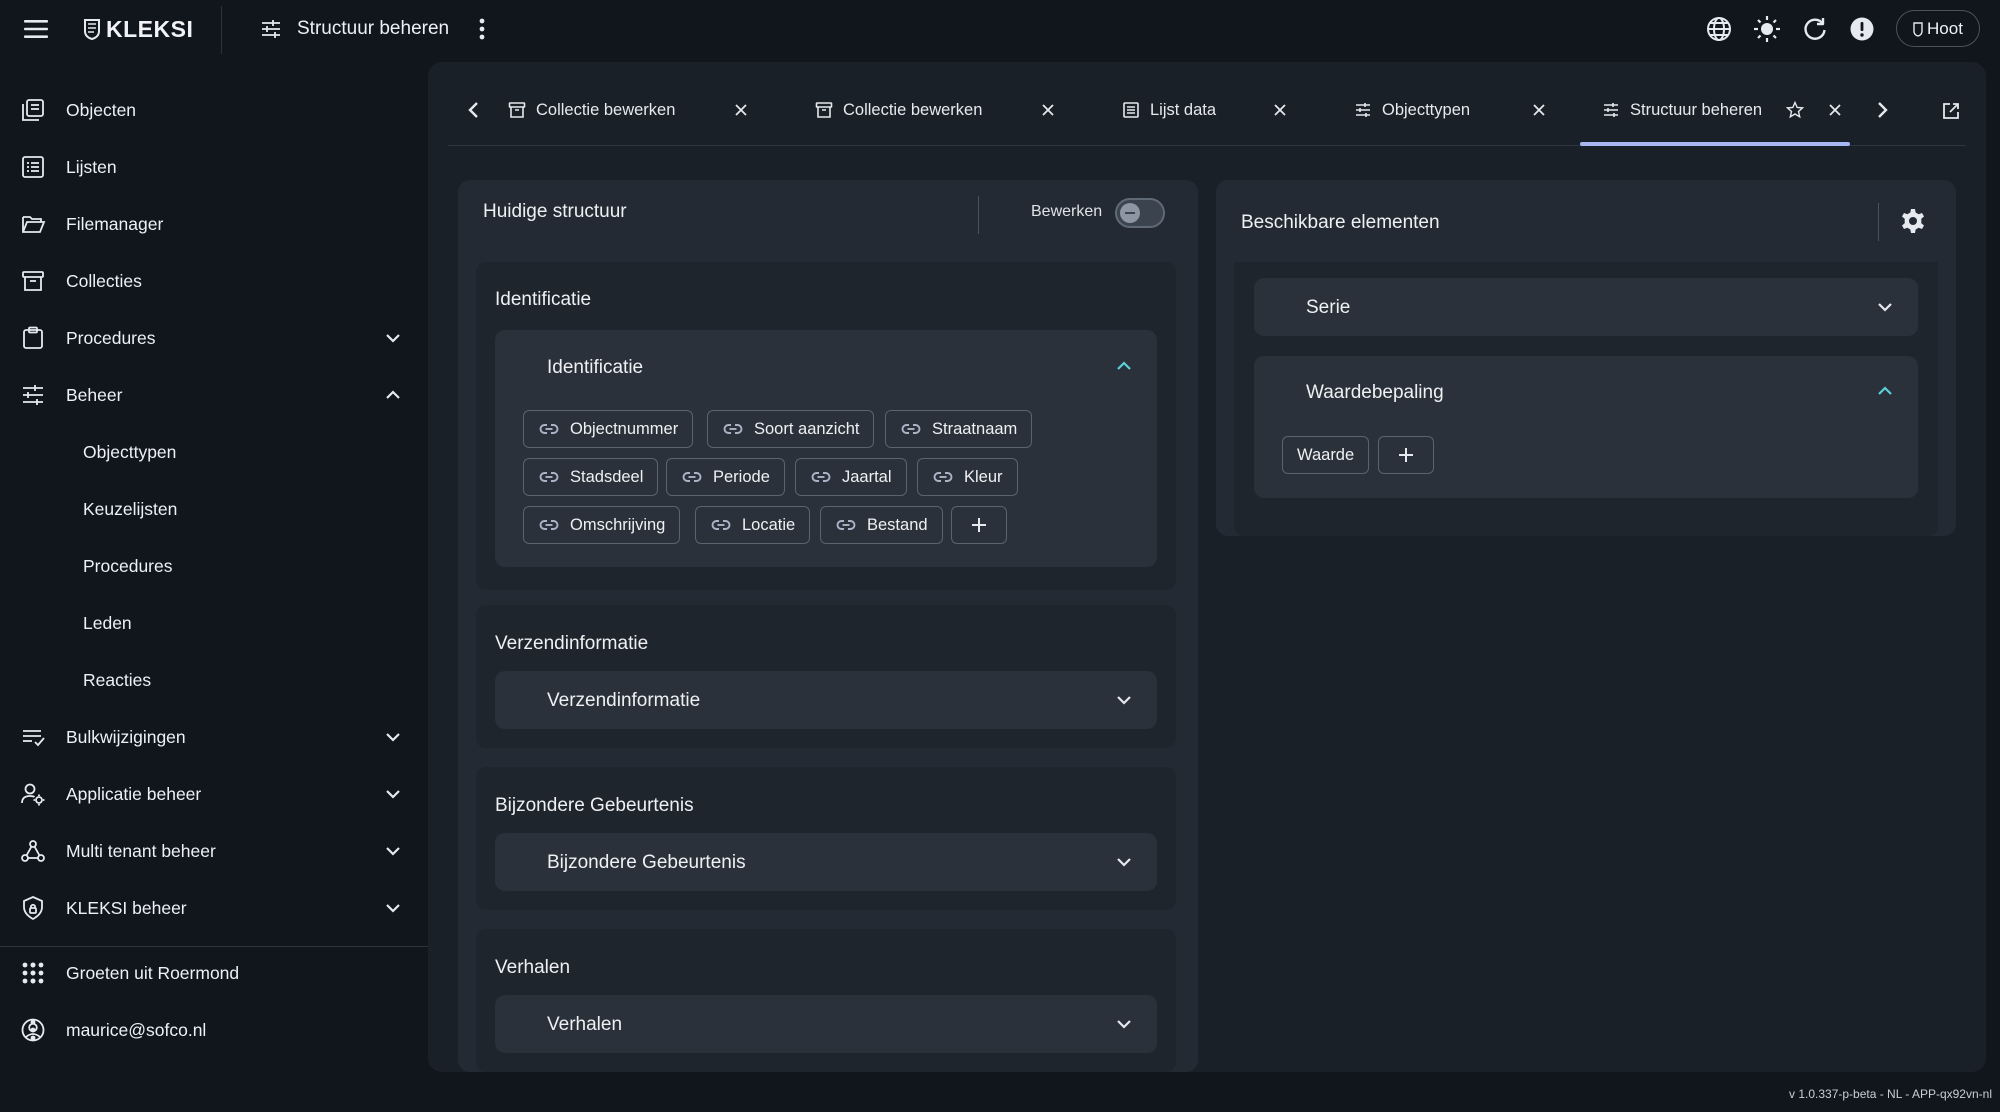 The image size is (2000, 1112). Describe the element at coordinates (769, 524) in the screenshot. I see `chip-label: Locatie` at that location.